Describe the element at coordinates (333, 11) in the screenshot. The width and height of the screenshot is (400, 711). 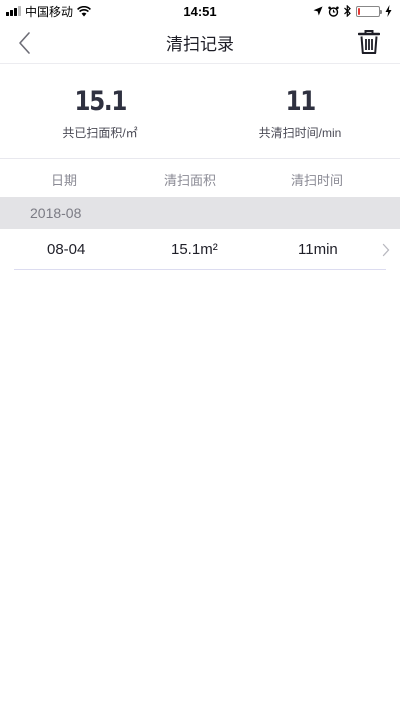
I see `alarm-icon` at that location.